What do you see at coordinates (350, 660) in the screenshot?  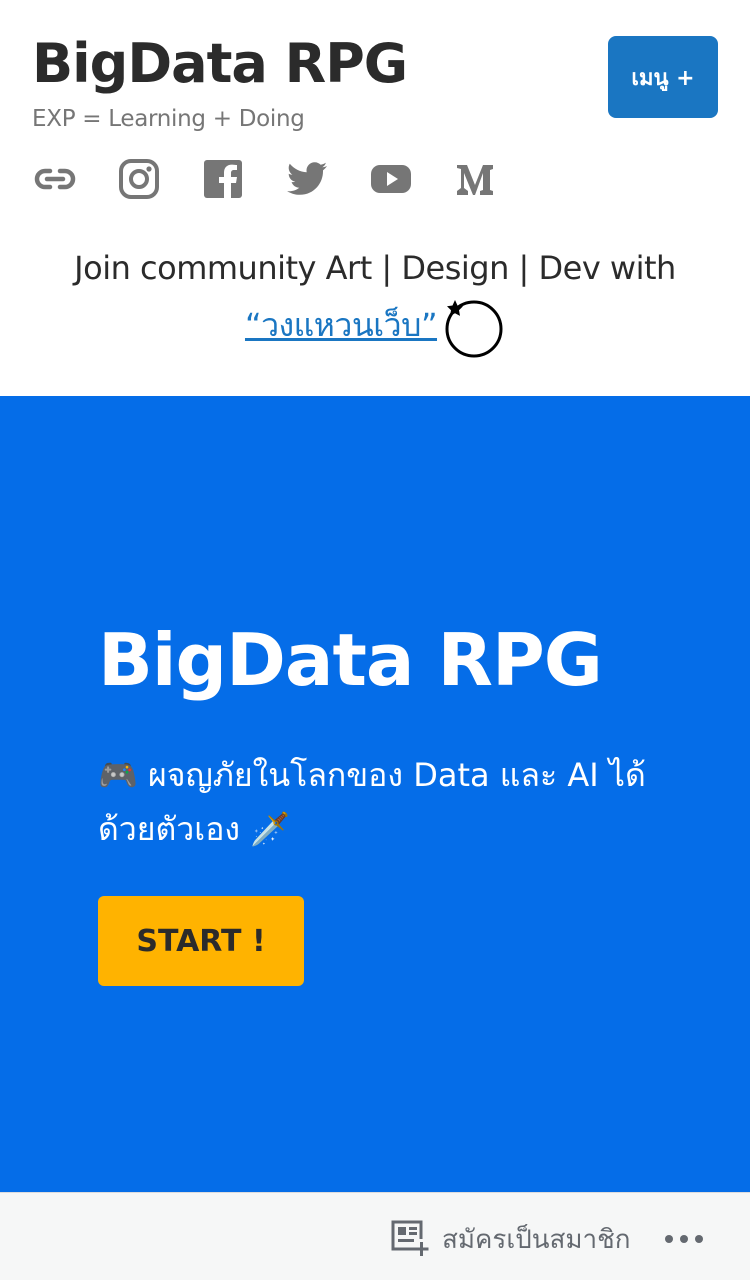 I see `hero-title: BigData RPG` at bounding box center [350, 660].